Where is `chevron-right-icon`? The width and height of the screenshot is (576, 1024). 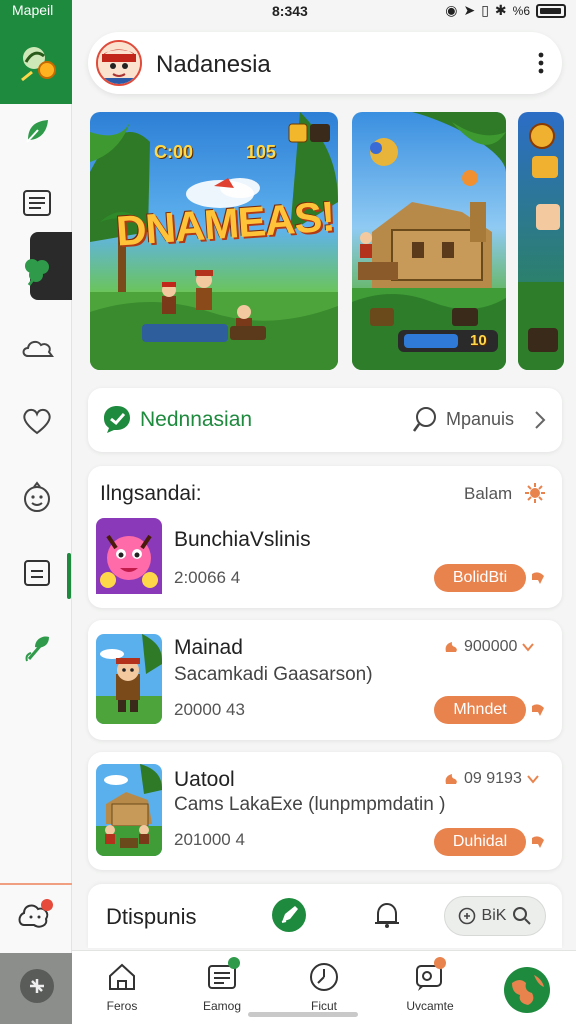
chevron-right-icon is located at coordinates (540, 420).